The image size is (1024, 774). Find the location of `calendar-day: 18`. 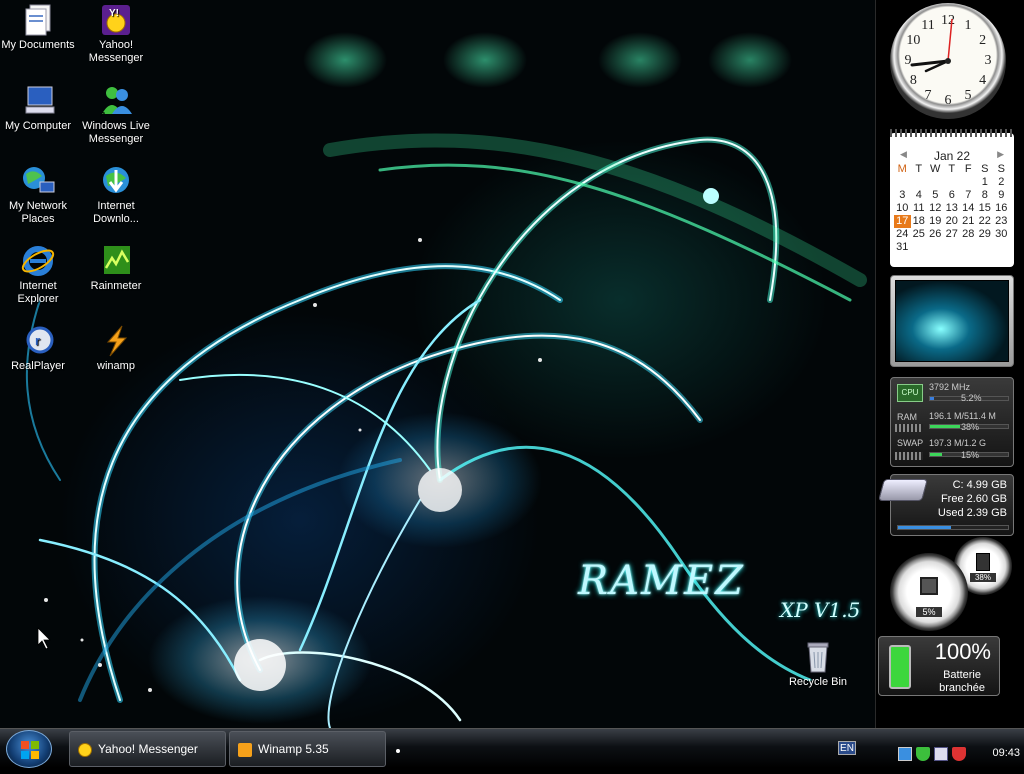

calendar-day: 18 is located at coordinates (919, 221).